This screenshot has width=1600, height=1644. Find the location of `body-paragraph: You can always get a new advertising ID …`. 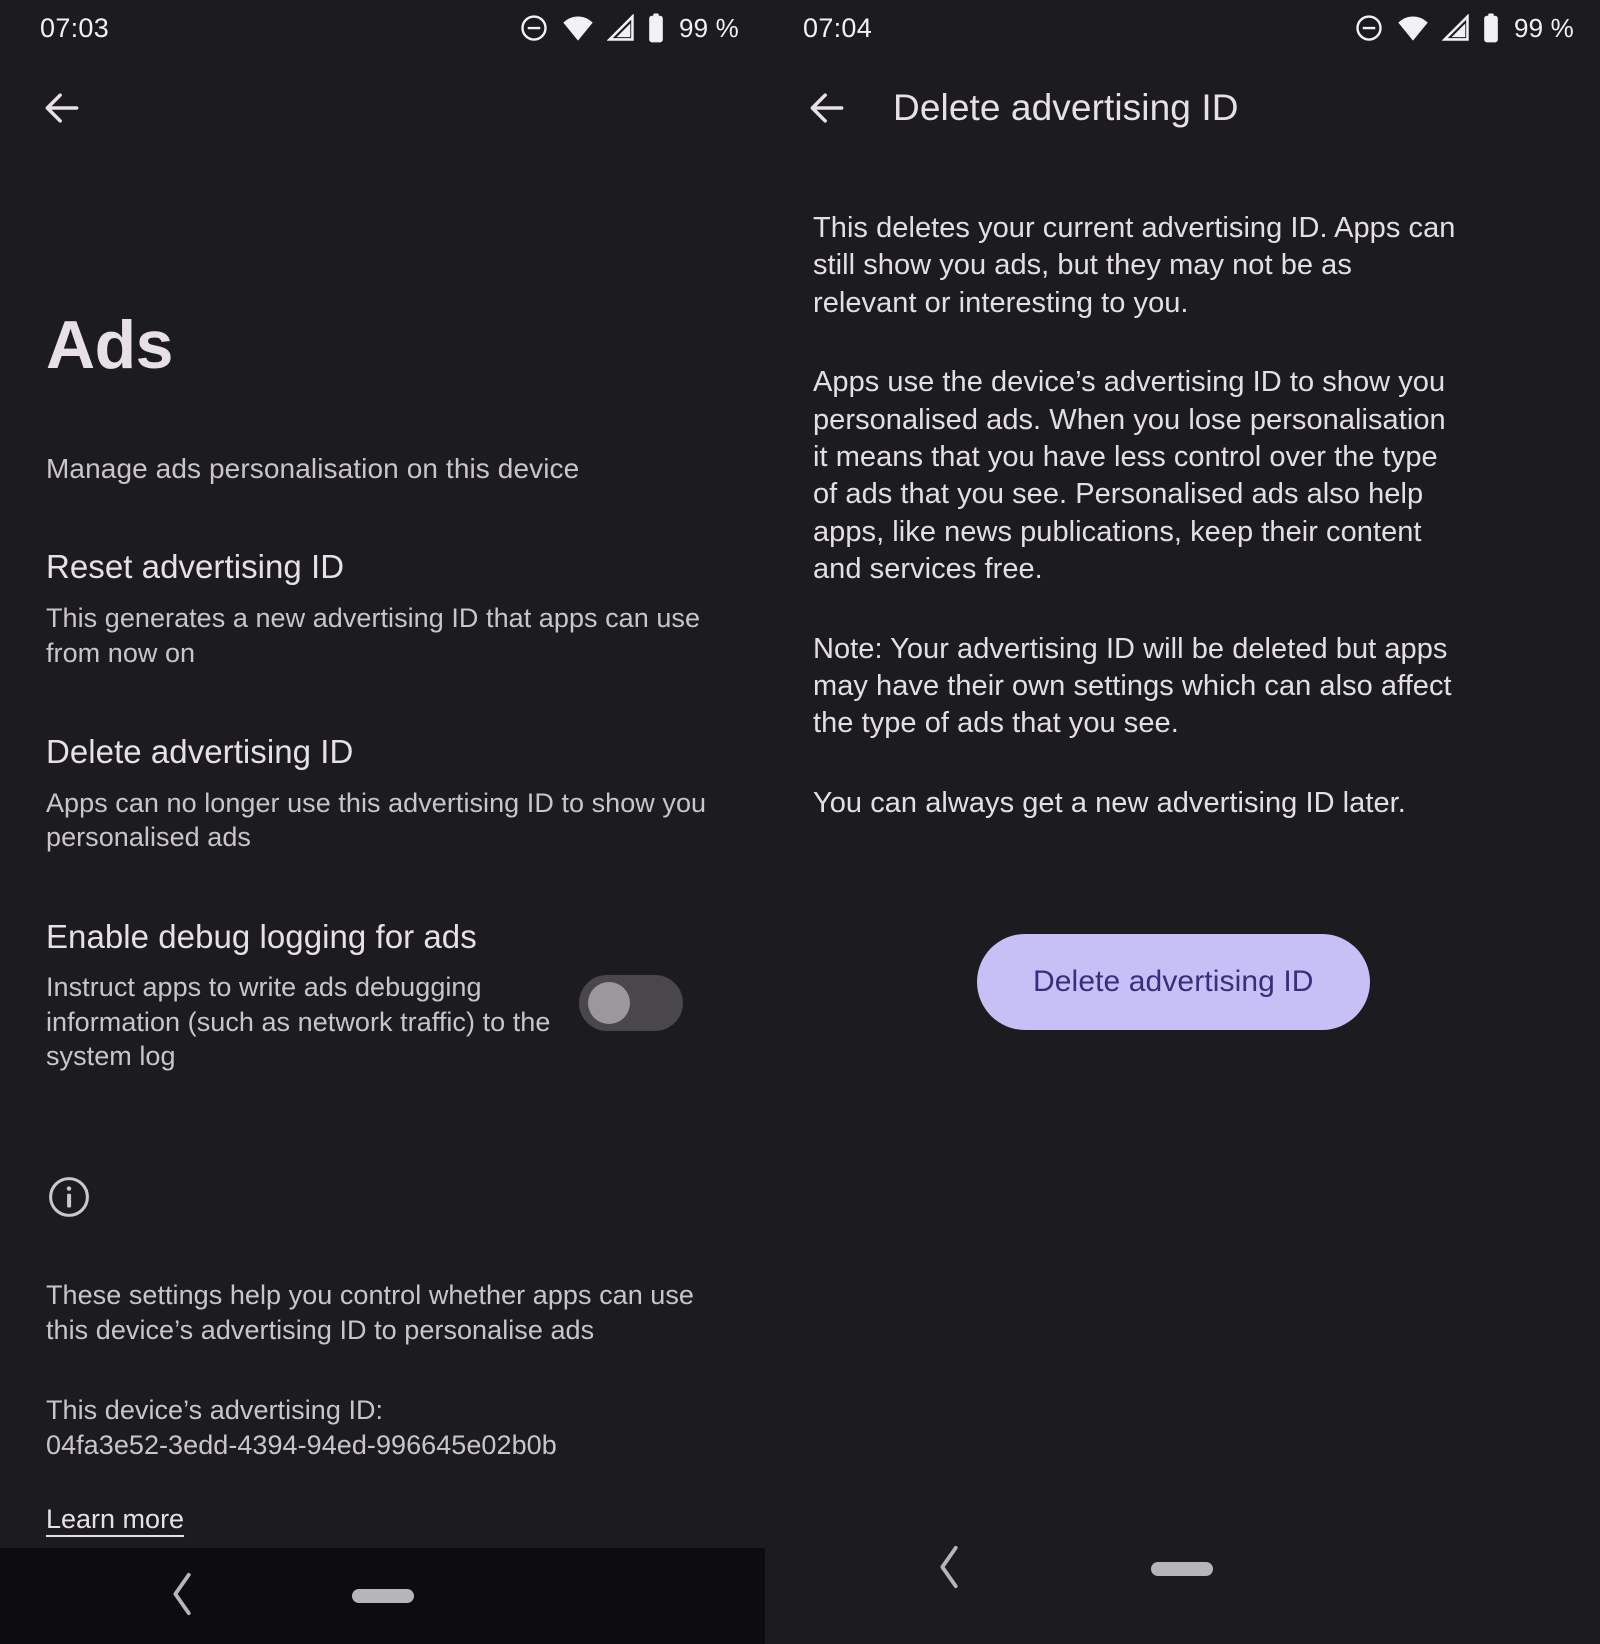

body-paragraph: You can always get a new advertising ID … is located at coordinates (1109, 802).